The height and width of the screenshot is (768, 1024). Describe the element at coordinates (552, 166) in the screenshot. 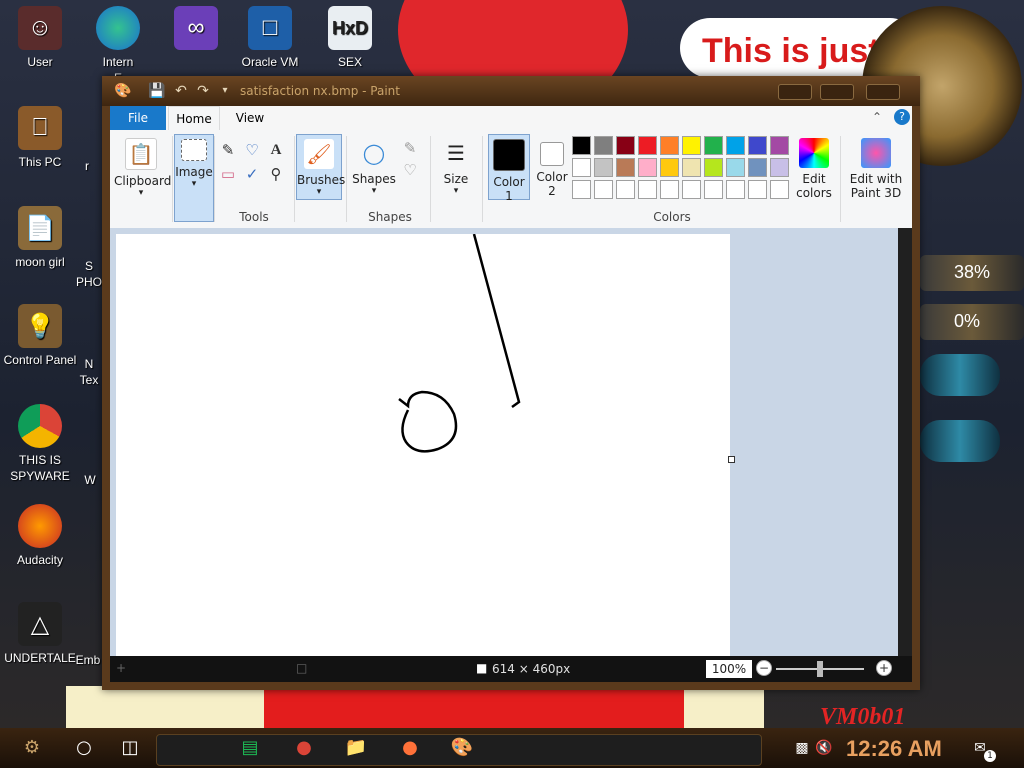

I see `color2-button: Color 2` at that location.